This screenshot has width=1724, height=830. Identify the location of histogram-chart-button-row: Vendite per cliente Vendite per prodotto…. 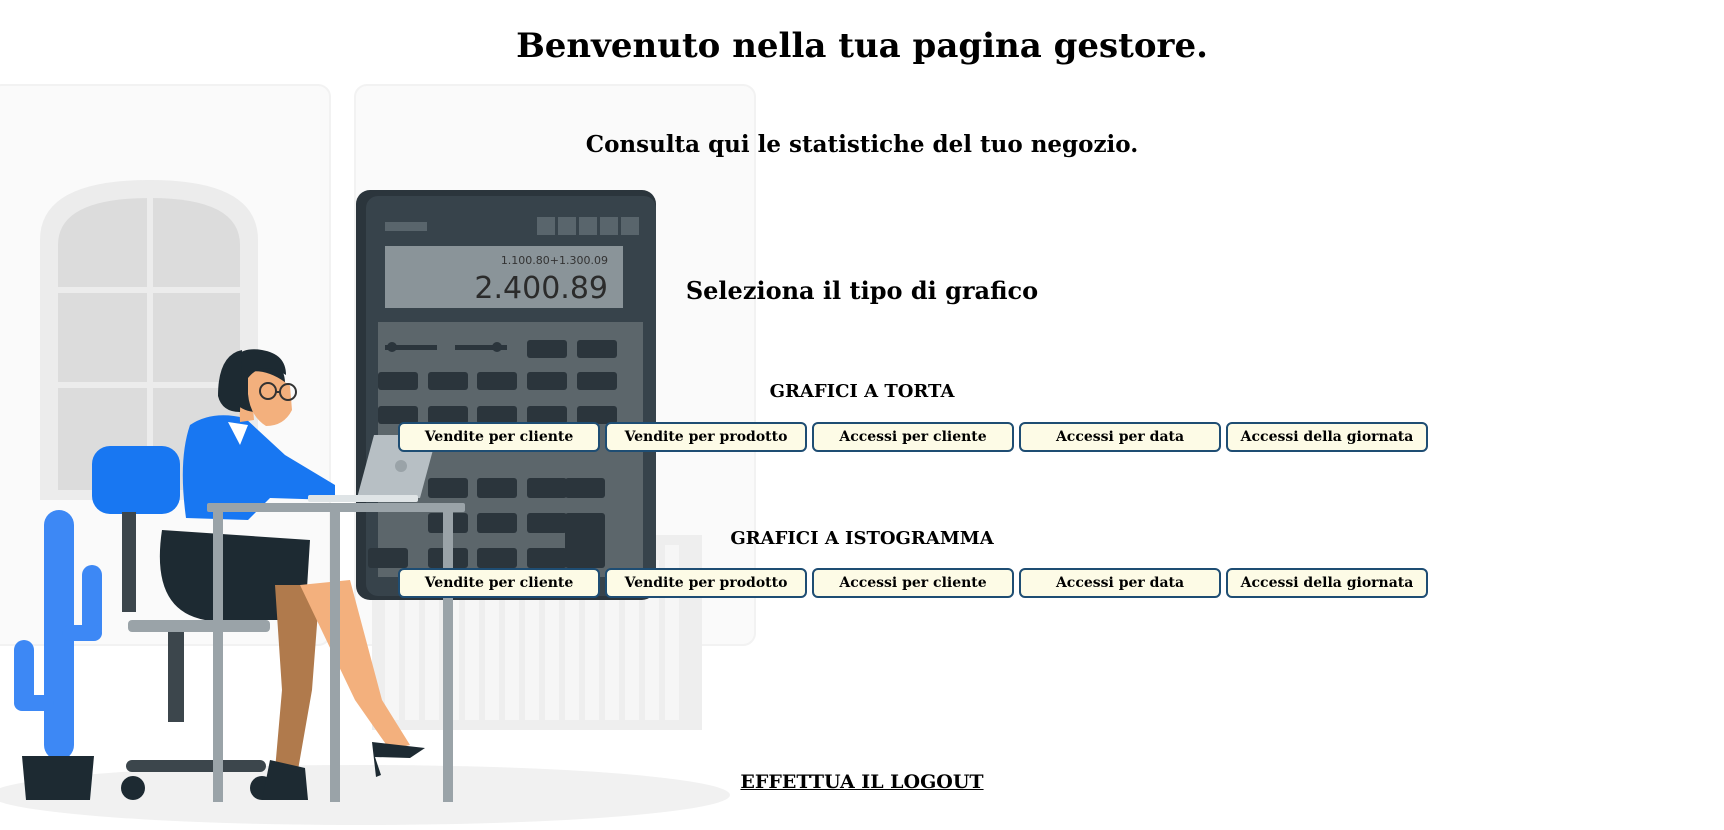
(913, 583).